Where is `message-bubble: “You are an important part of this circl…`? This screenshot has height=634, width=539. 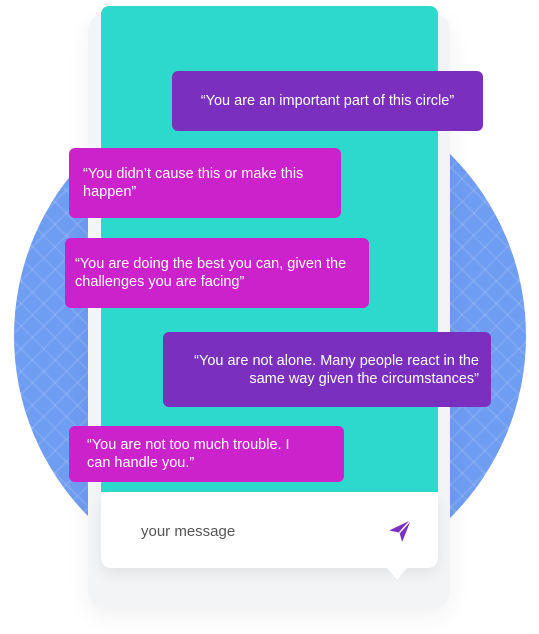
message-bubble: “You are an important part of this circl… is located at coordinates (327, 101).